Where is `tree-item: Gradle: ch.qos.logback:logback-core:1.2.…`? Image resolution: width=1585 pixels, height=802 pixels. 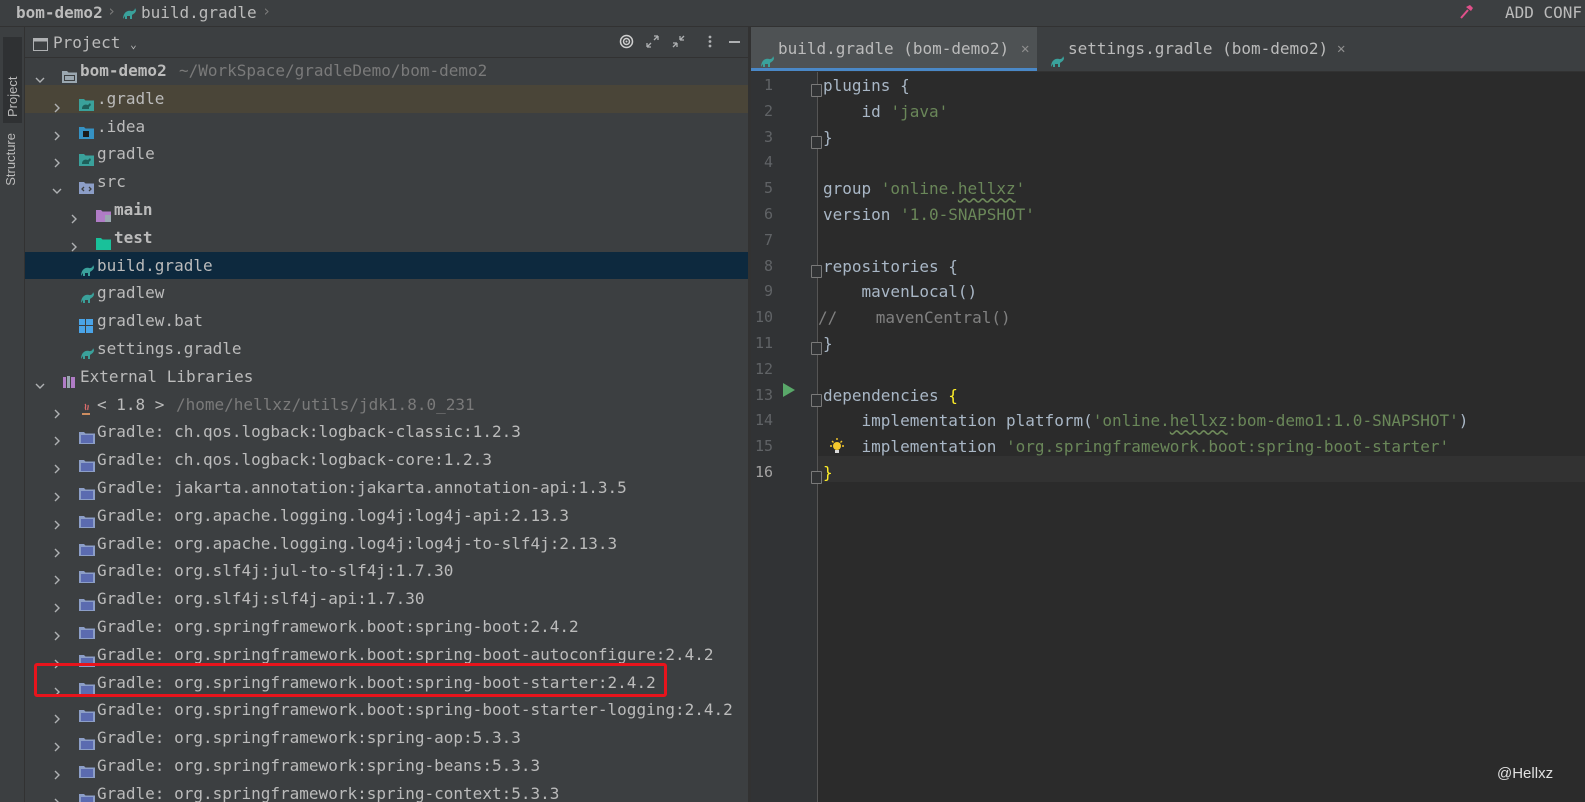
tree-item: Gradle: ch.qos.logback:logback-core:1.2.… is located at coordinates (386, 460).